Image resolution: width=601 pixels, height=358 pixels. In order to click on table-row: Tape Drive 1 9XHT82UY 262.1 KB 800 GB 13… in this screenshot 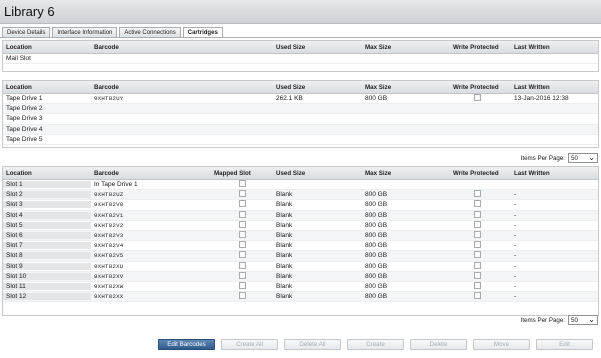, I will do `click(300, 99)`.